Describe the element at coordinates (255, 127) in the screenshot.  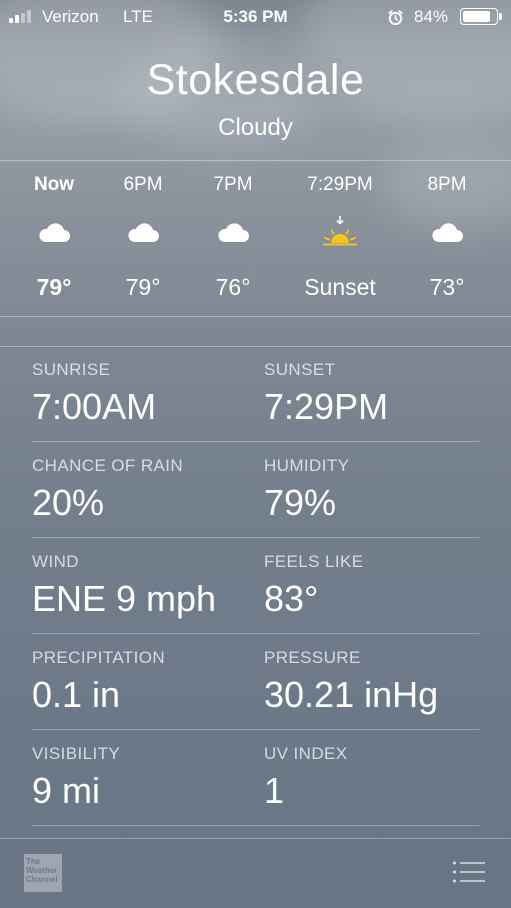
I see `current-condition: Cloudy` at that location.